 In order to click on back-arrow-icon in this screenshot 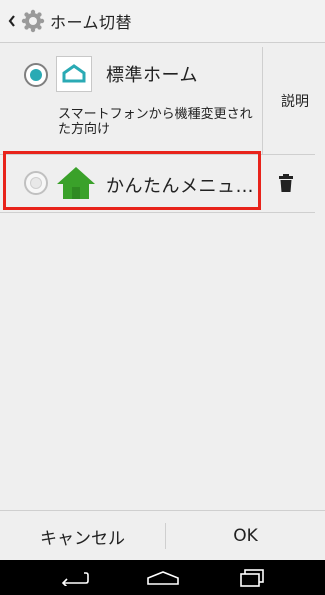, I will do `click(75, 577)`.